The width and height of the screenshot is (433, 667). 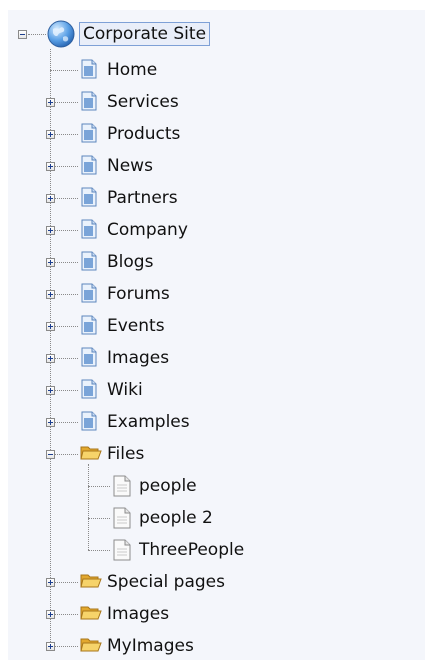 I want to click on tree-item: Forums, so click(x=138, y=294).